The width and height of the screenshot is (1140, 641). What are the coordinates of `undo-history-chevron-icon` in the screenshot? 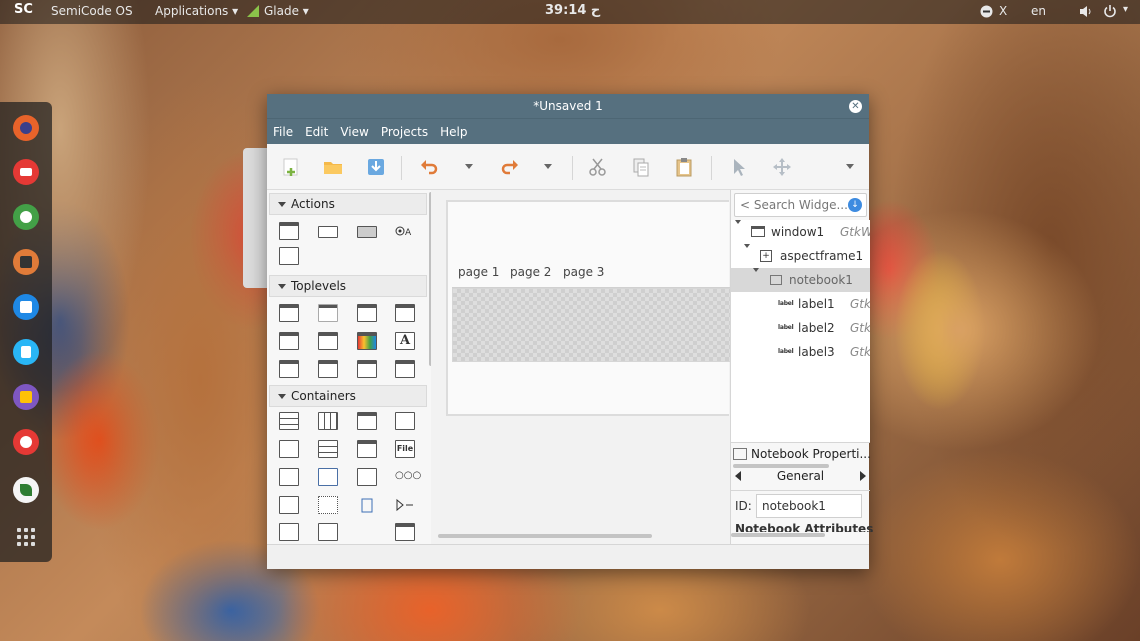 It's located at (469, 166).